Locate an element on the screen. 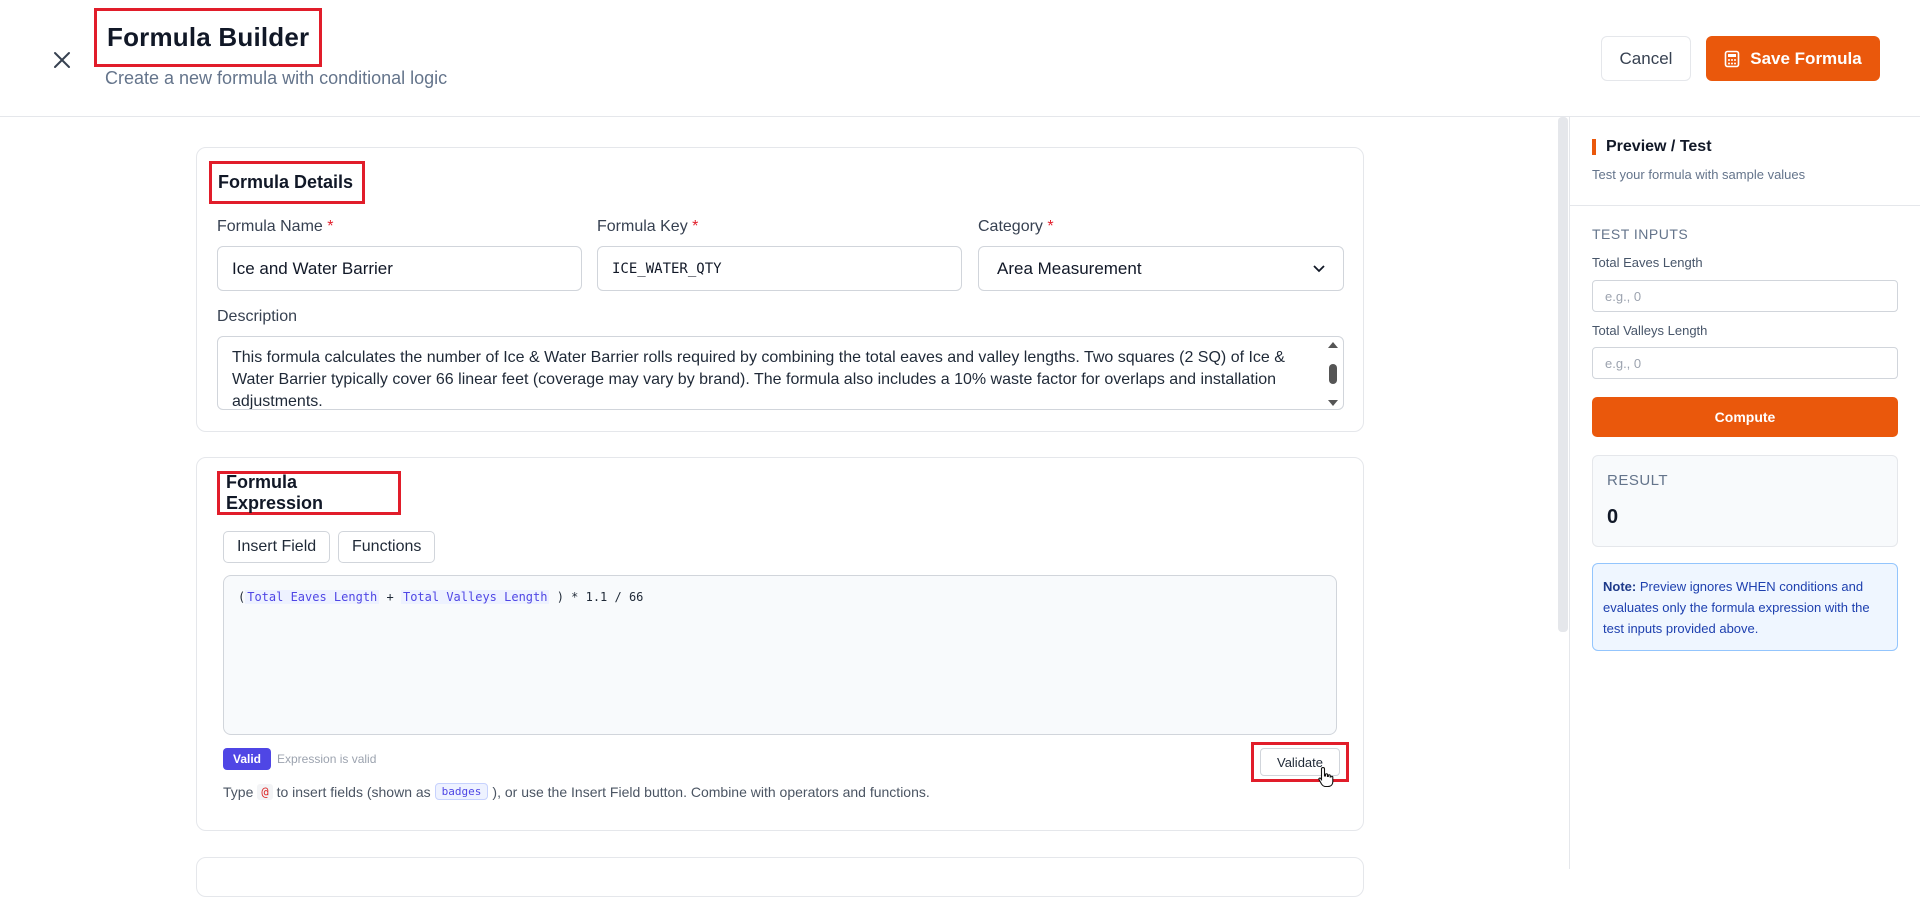 Image resolution: width=1920 pixels, height=897 pixels. panel-divider is located at coordinates (1745, 205).